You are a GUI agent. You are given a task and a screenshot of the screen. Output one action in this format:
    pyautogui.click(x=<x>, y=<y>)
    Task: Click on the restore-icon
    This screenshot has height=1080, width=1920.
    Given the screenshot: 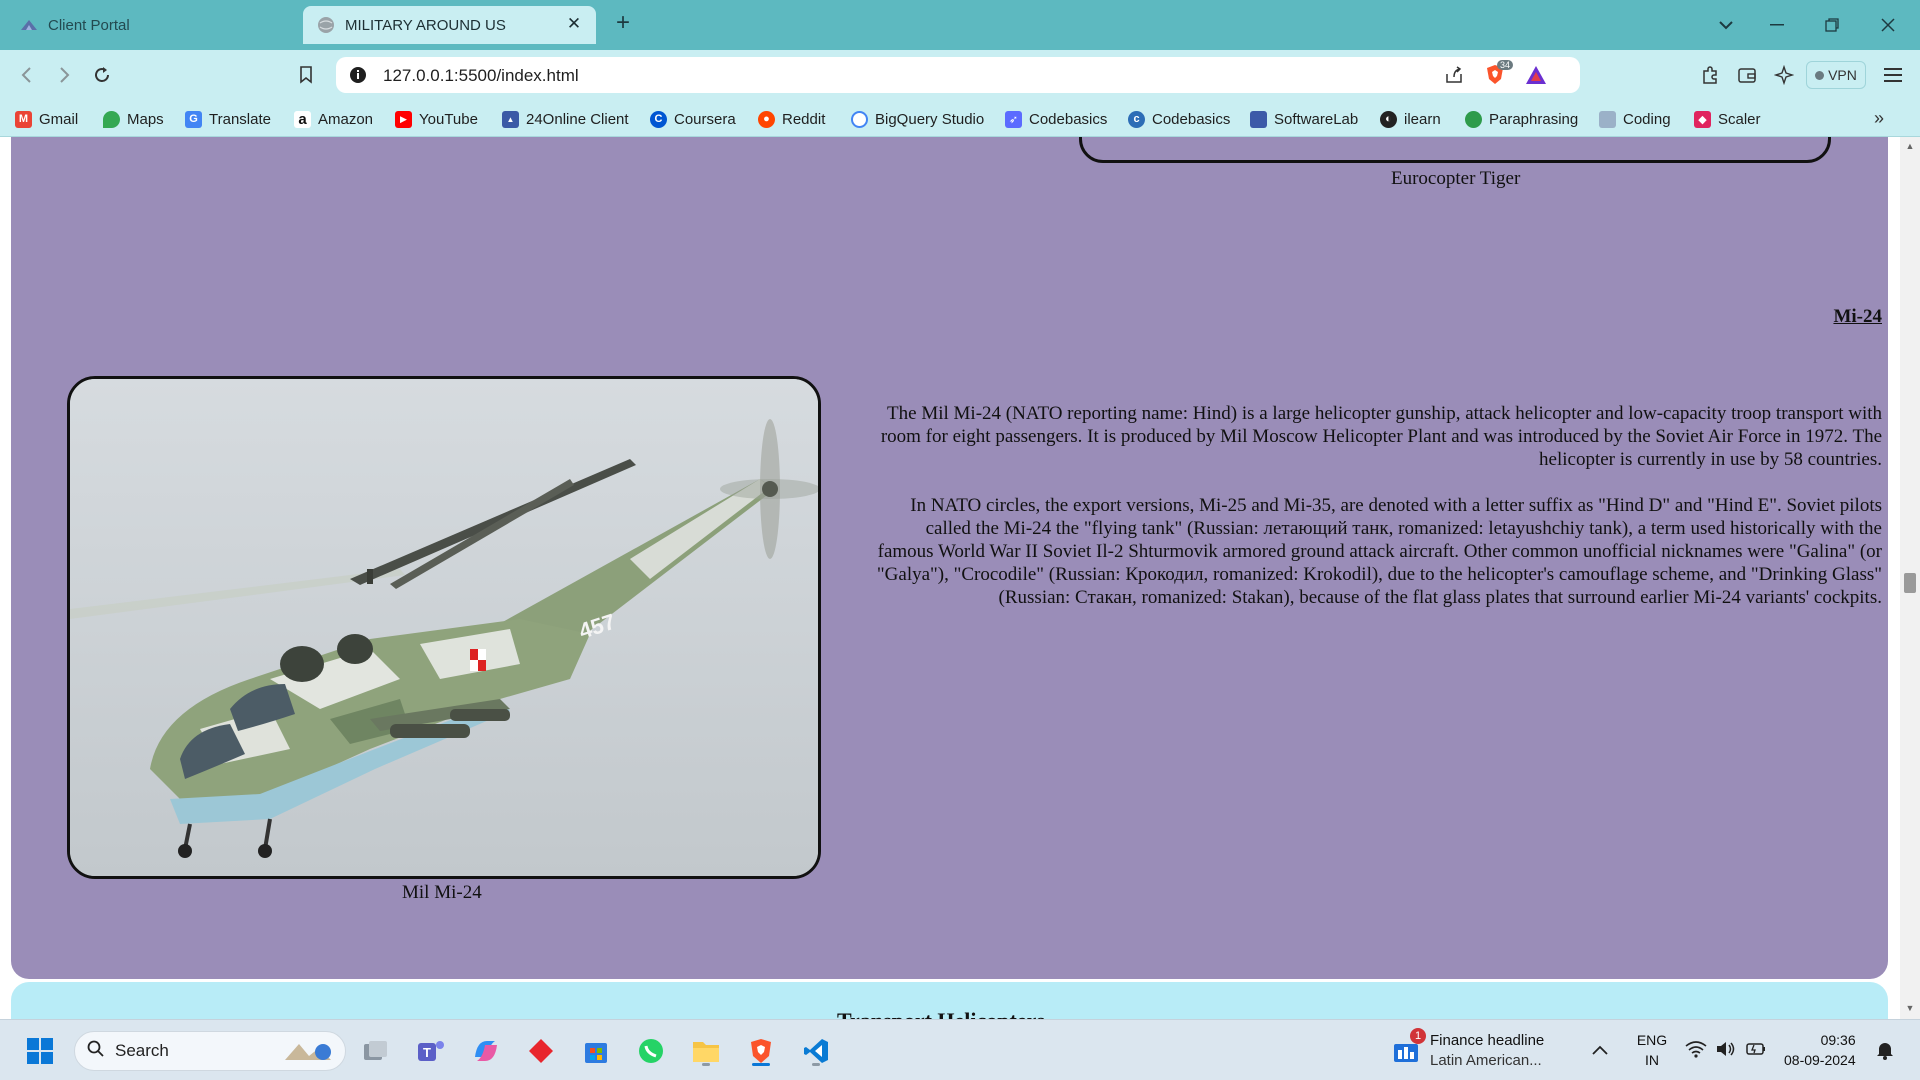 What is the action you would take?
    pyautogui.click(x=1832, y=25)
    